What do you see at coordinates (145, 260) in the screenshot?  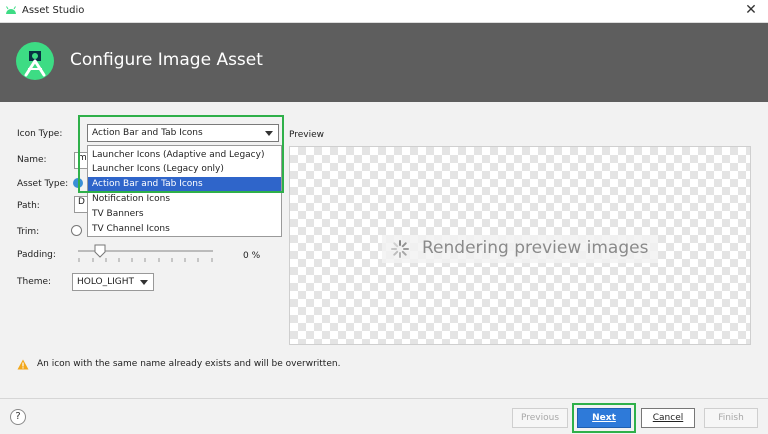 I see `padding-slider-ticks` at bounding box center [145, 260].